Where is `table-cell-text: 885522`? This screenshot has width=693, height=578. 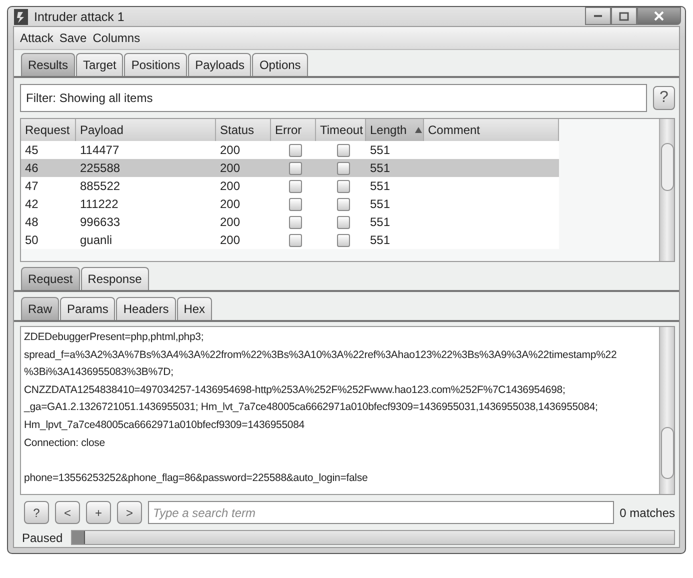
table-cell-text: 885522 is located at coordinates (100, 186).